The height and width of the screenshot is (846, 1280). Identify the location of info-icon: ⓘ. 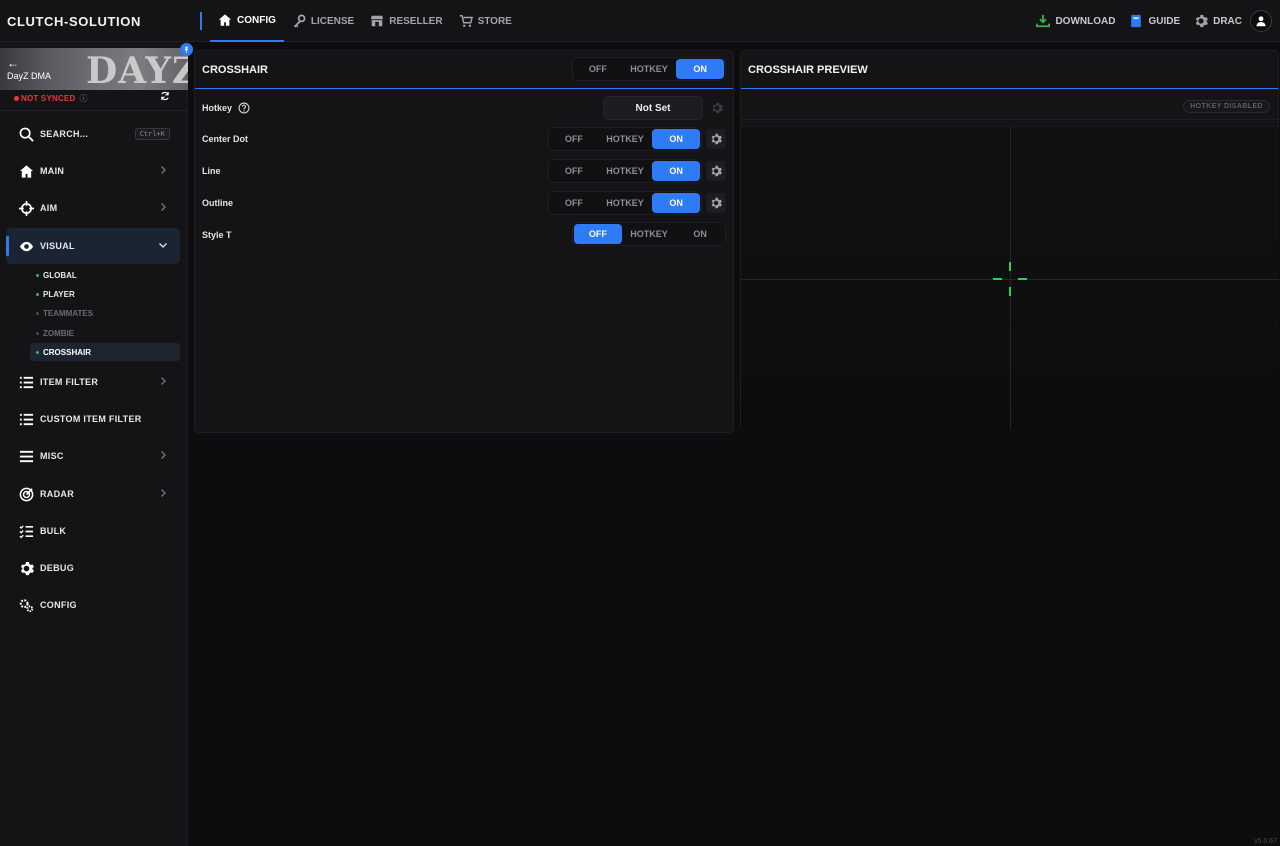
(83, 98).